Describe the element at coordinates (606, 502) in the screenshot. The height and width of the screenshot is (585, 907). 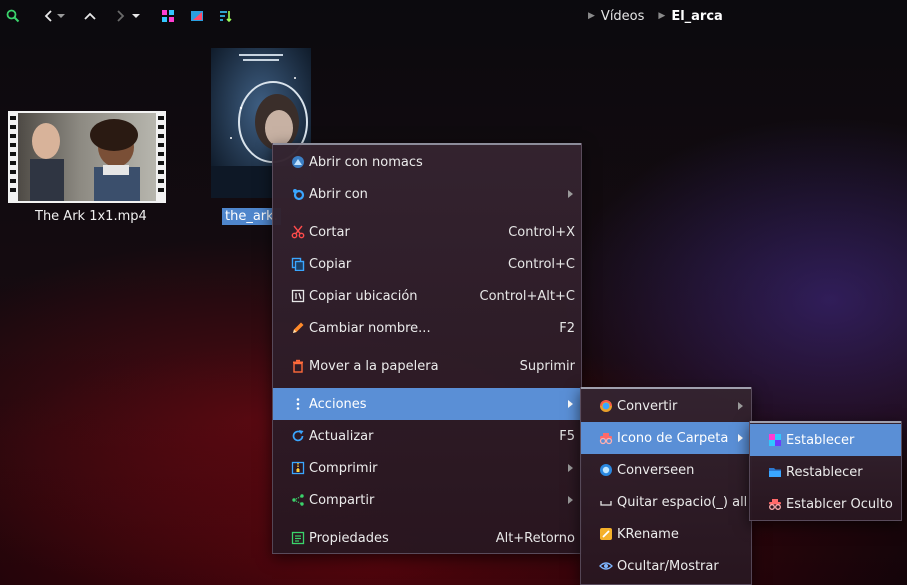
I see `space-icon` at that location.